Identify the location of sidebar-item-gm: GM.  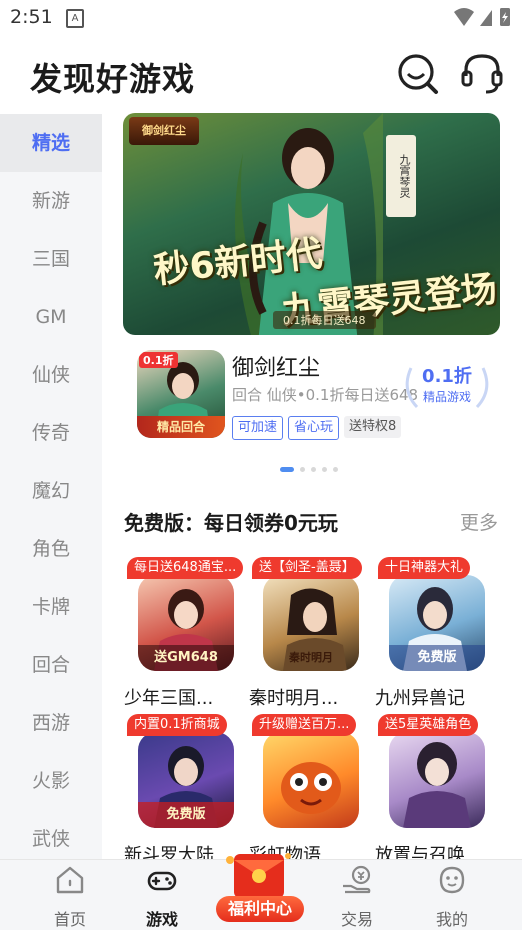
(51, 317).